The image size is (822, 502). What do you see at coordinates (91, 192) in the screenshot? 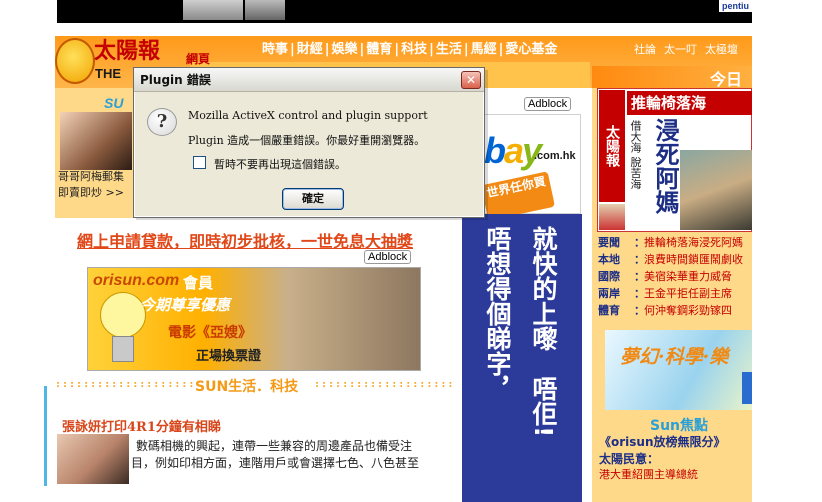
I see `feature-more-link: 即賣即炒 >>` at bounding box center [91, 192].